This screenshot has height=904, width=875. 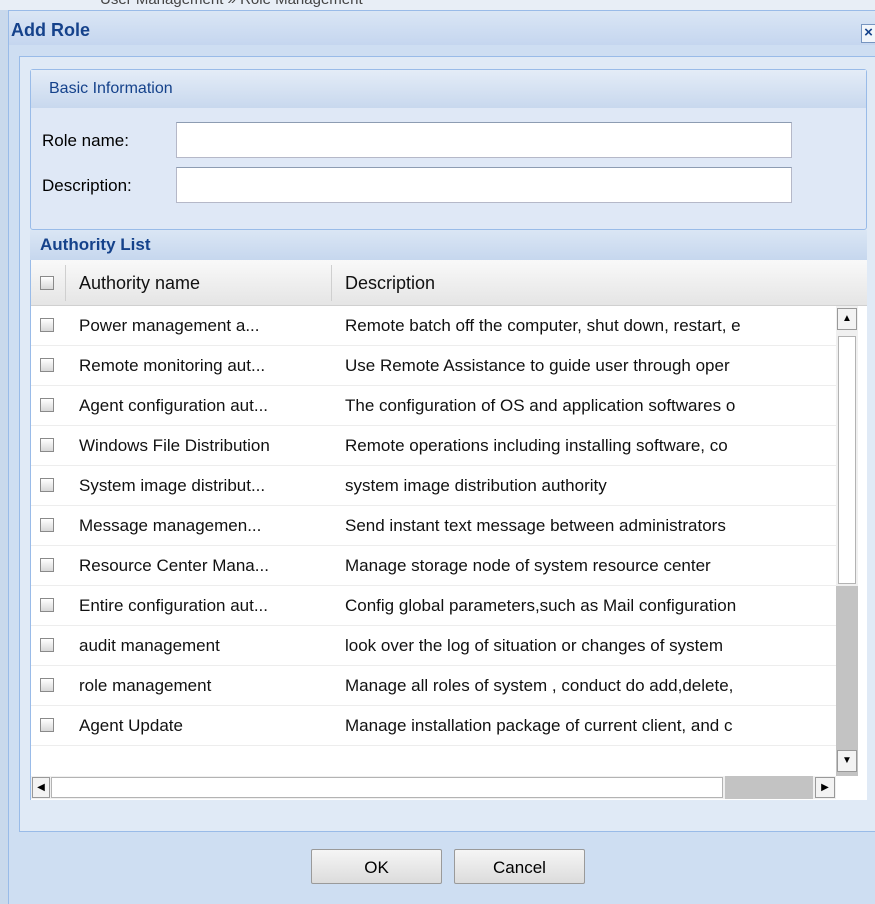 I want to click on scroll-right-icon: ▶, so click(x=825, y=787).